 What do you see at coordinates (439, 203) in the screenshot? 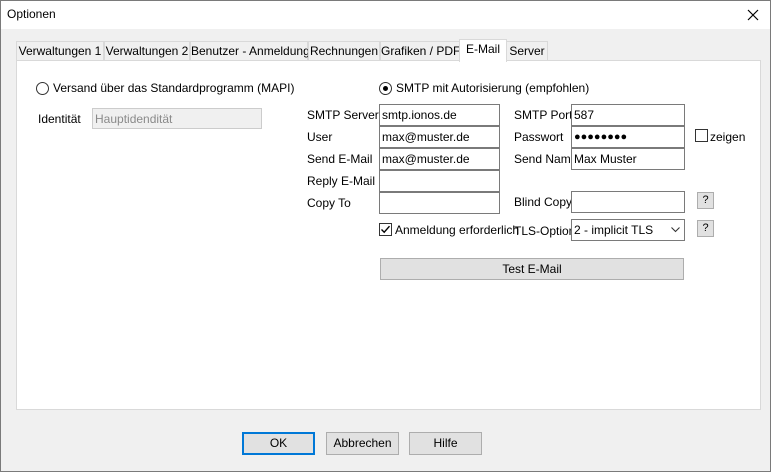
I see `copy-to-input` at bounding box center [439, 203].